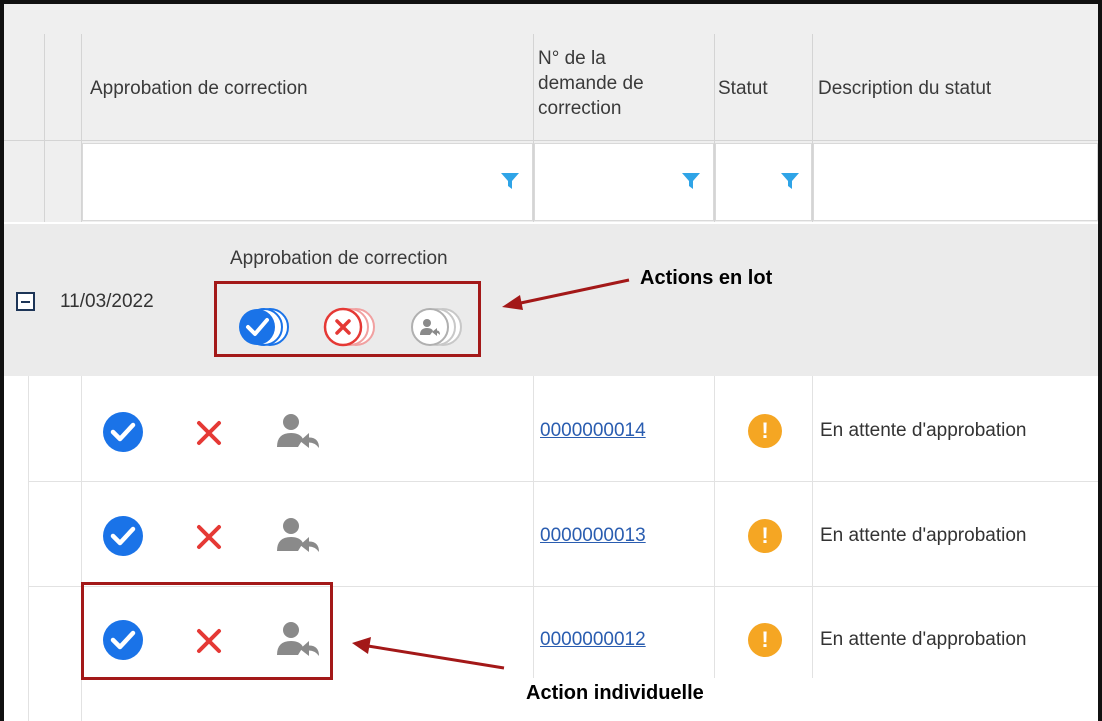 The width and height of the screenshot is (1102, 721). What do you see at coordinates (904, 88) in the screenshot?
I see `col-header-status-desc: Description du statut` at bounding box center [904, 88].